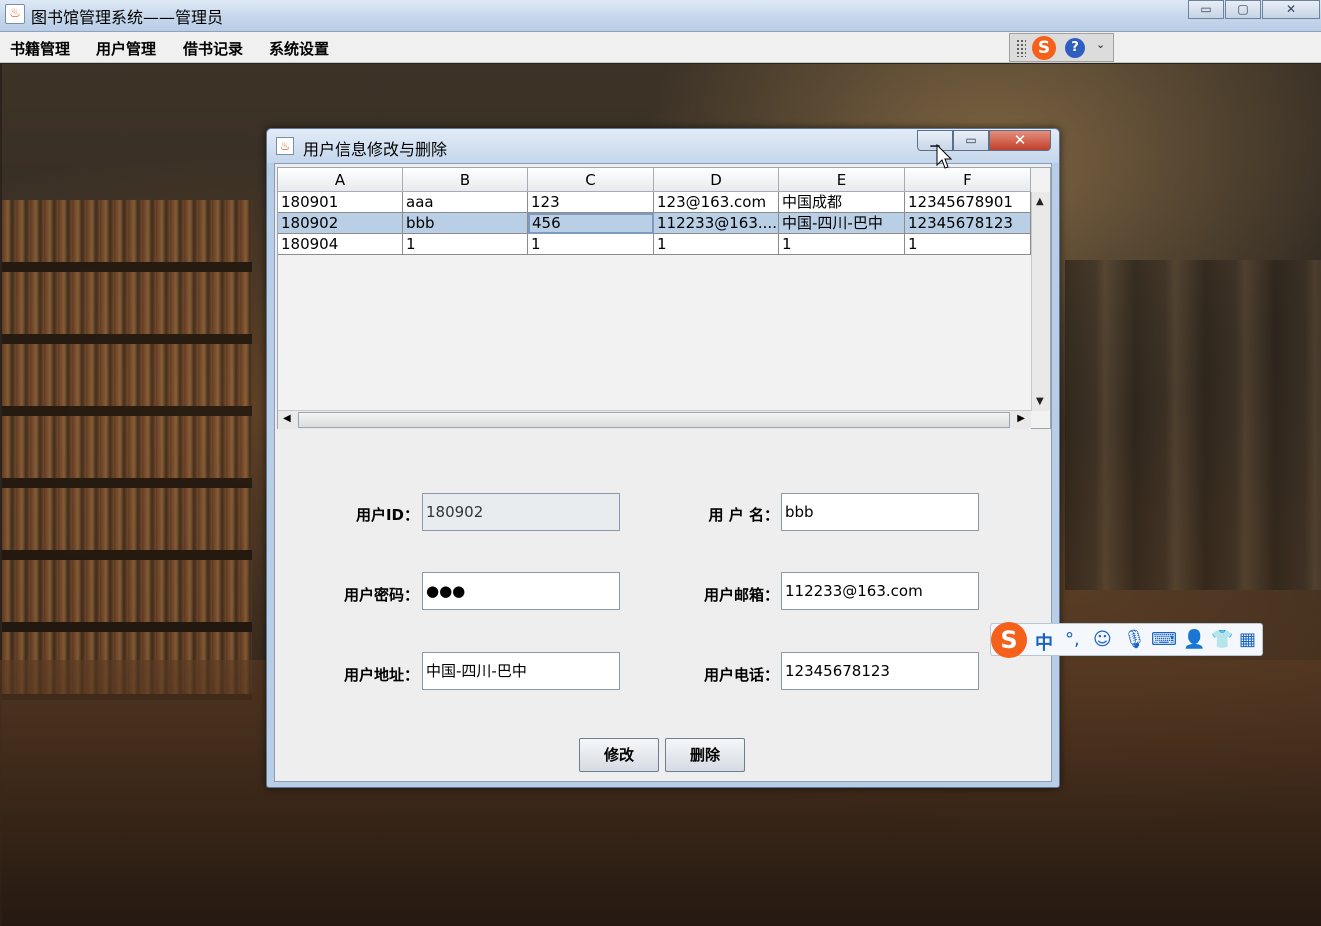 The width and height of the screenshot is (1321, 926). What do you see at coordinates (465, 202) in the screenshot?
I see `table-cell: aaa` at bounding box center [465, 202].